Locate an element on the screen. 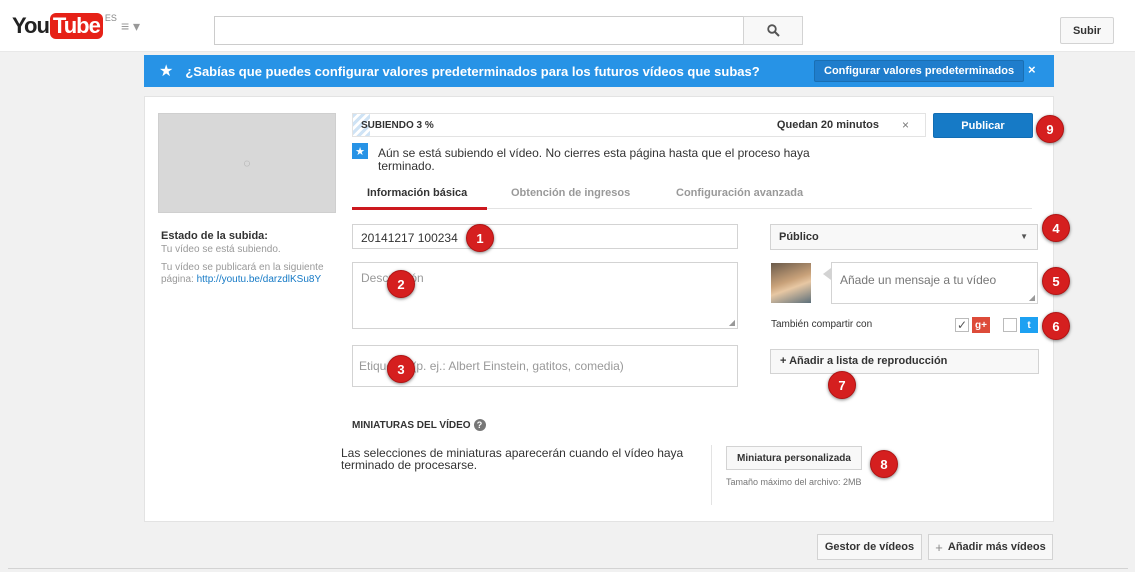 Image resolution: width=1135 pixels, height=572 pixels. plus-icon: + is located at coordinates (939, 547).